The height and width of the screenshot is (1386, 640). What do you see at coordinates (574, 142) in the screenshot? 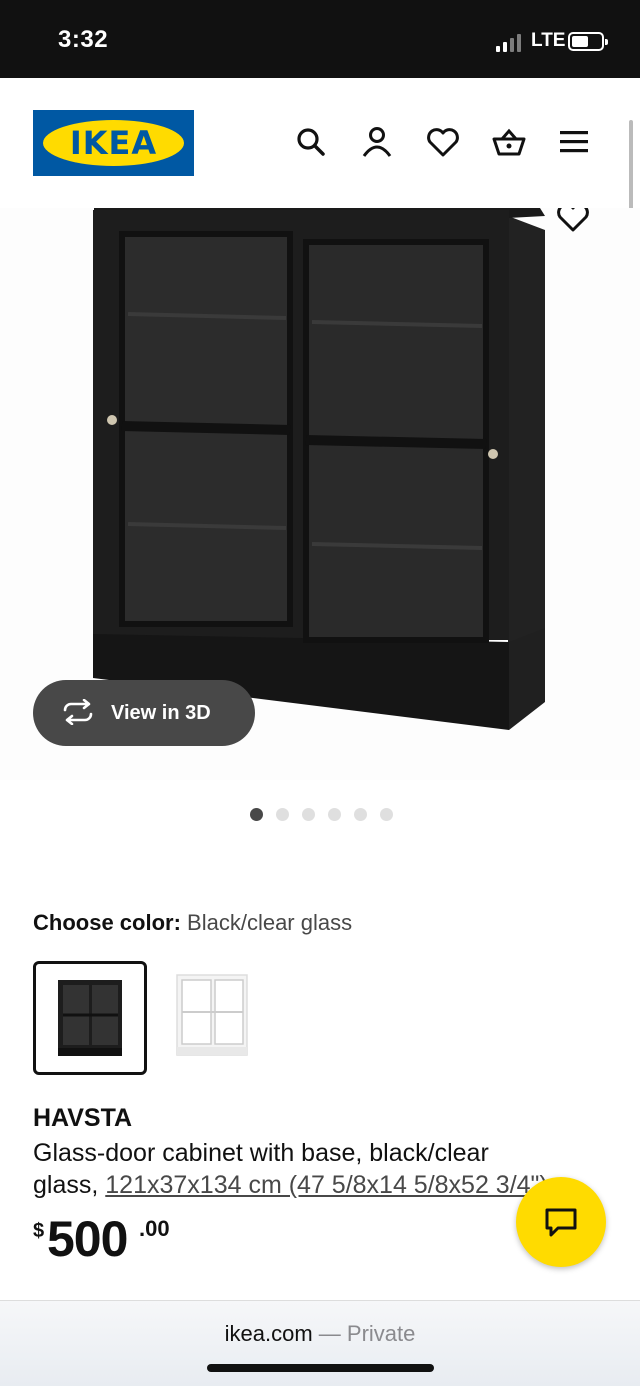
I see `menu-icon` at bounding box center [574, 142].